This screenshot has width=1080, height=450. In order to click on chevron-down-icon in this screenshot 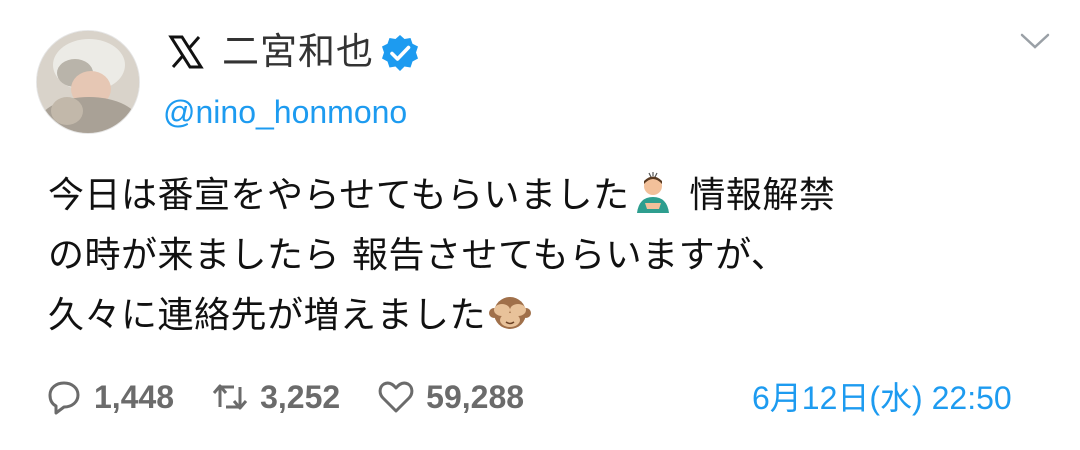, I will do `click(1035, 41)`.